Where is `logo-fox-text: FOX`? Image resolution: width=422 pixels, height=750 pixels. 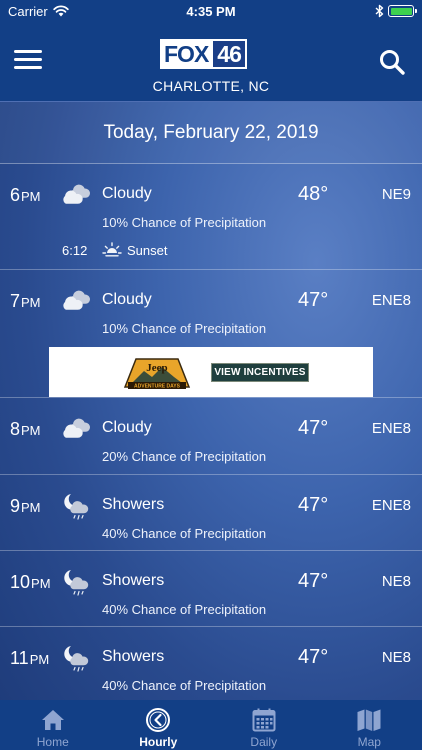 logo-fox-text: FOX is located at coordinates (186, 54).